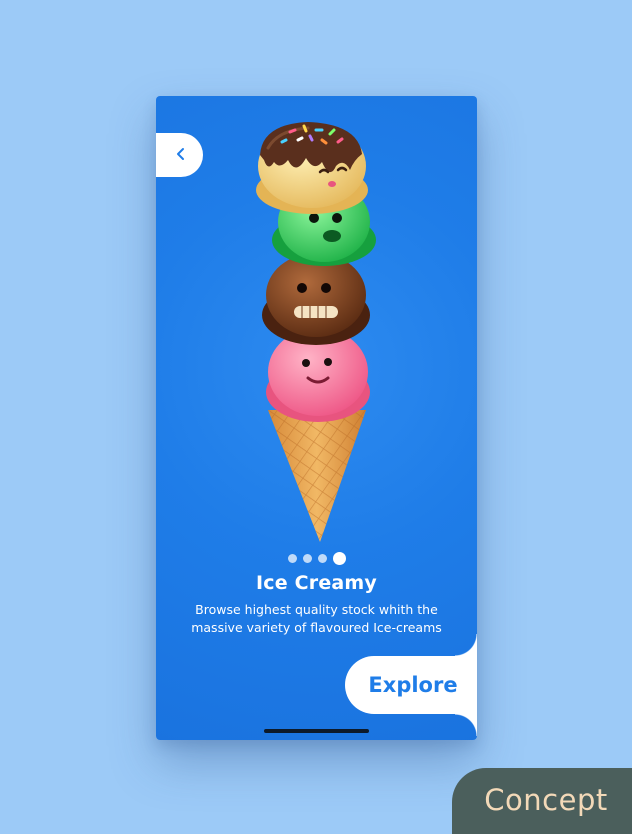 The image size is (632, 834). I want to click on concept-label: Concept, so click(546, 800).